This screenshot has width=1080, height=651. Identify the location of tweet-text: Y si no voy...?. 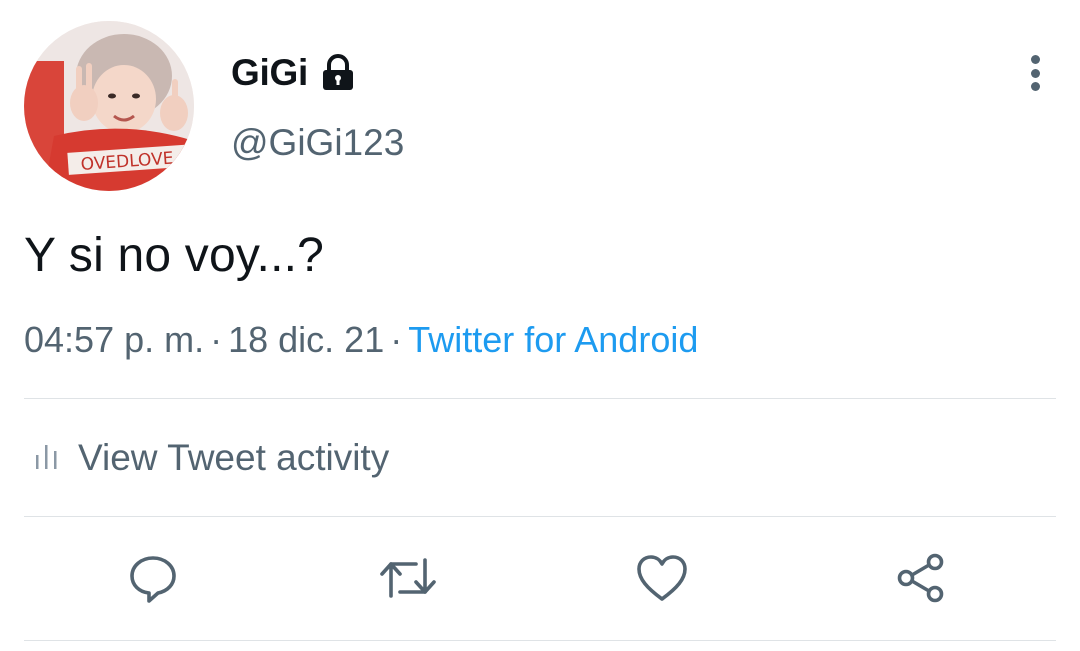
(174, 255).